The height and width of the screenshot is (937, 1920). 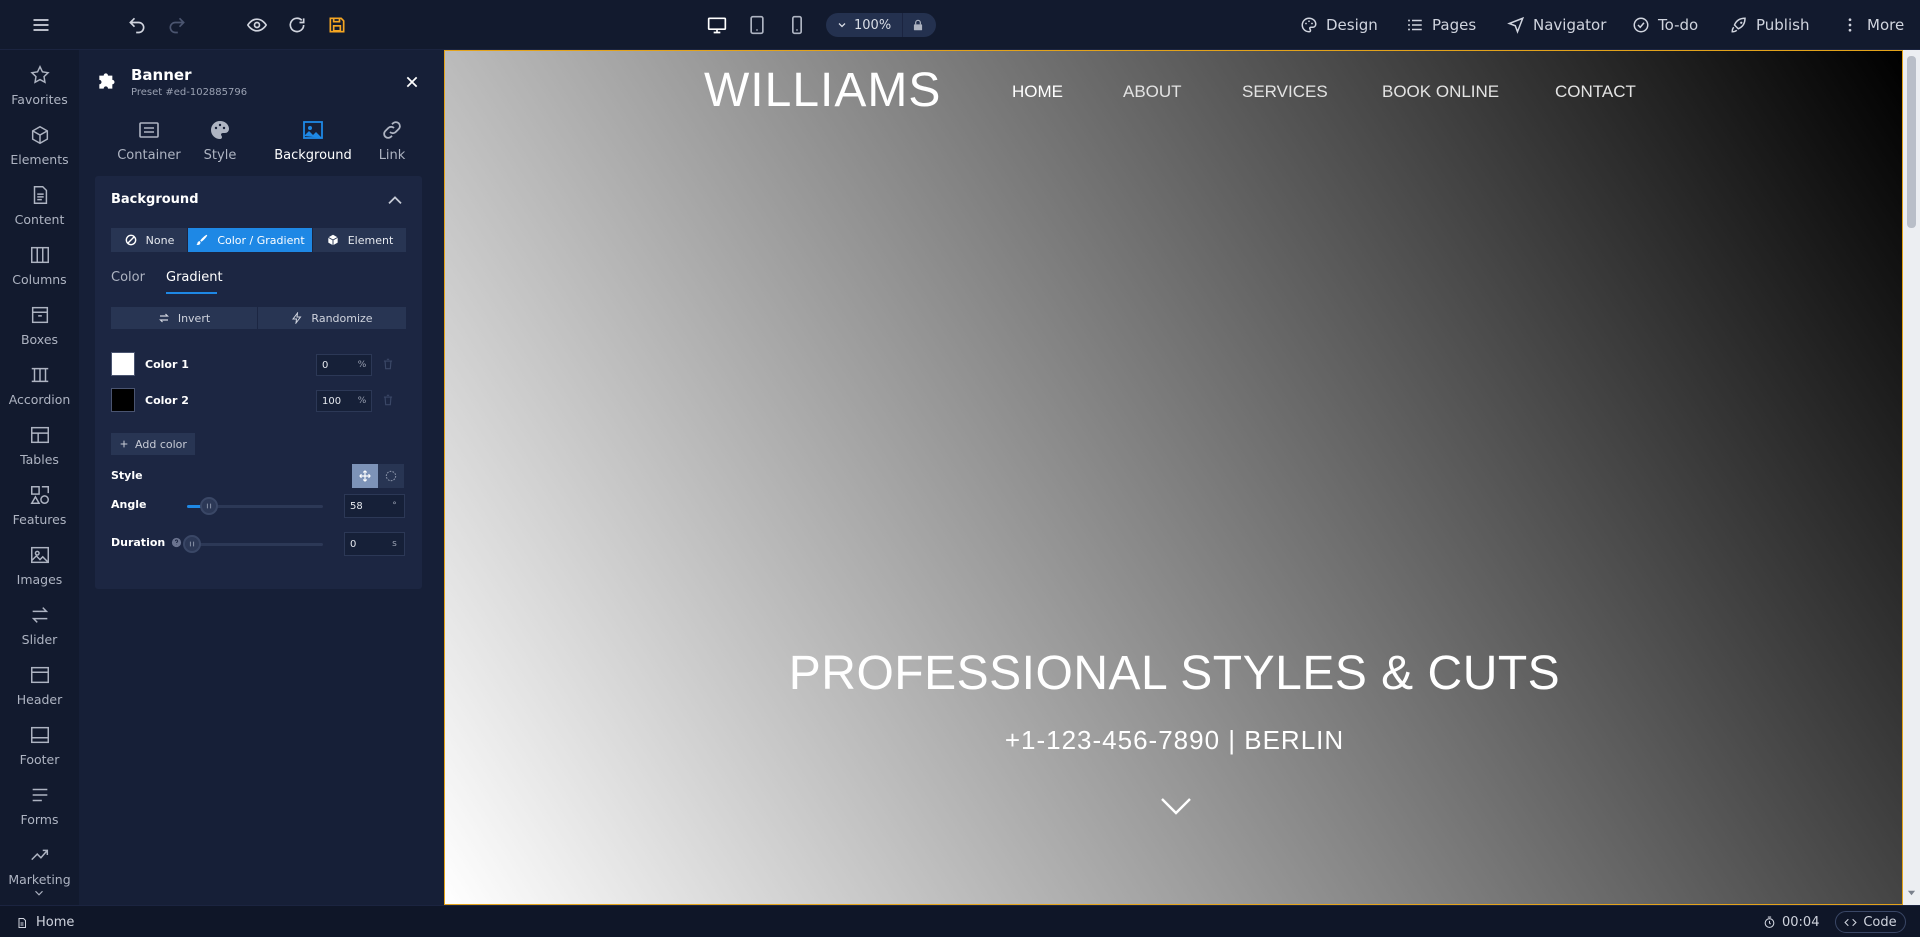 I want to click on nav-about: ABOUT, so click(x=1152, y=92).